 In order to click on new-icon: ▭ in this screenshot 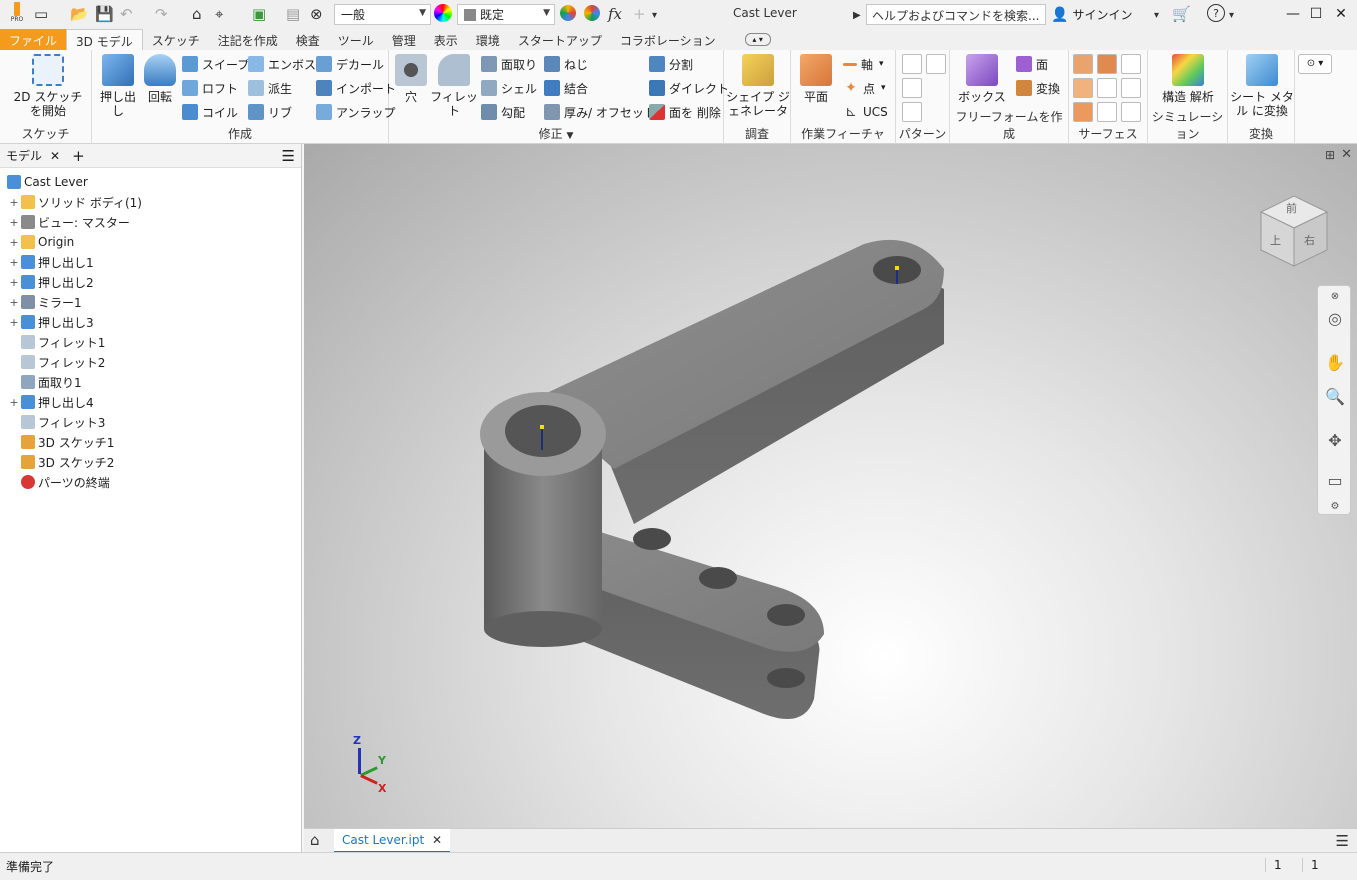, I will do `click(41, 14)`.